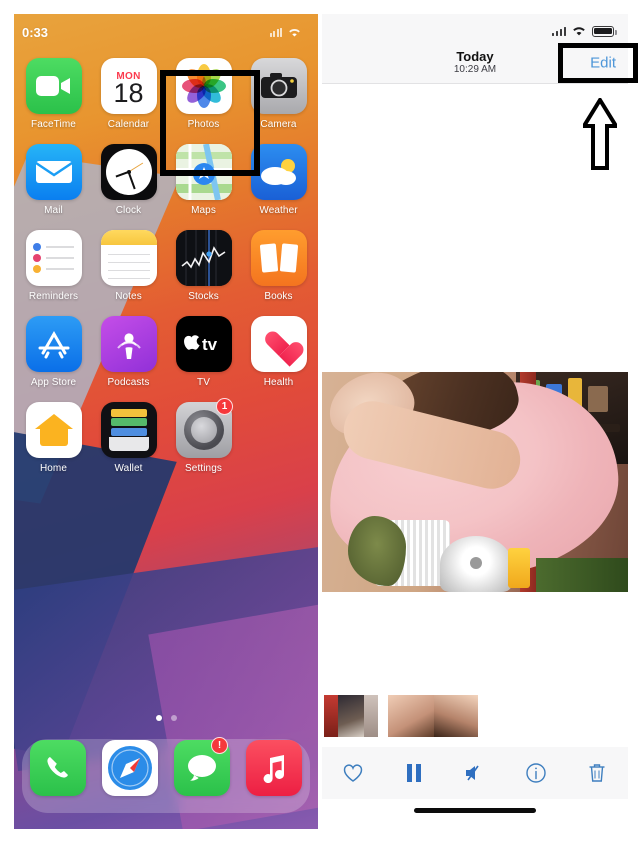 This screenshot has width=640, height=843. Describe the element at coordinates (604, 31) in the screenshot. I see `battery-full-icon` at that location.